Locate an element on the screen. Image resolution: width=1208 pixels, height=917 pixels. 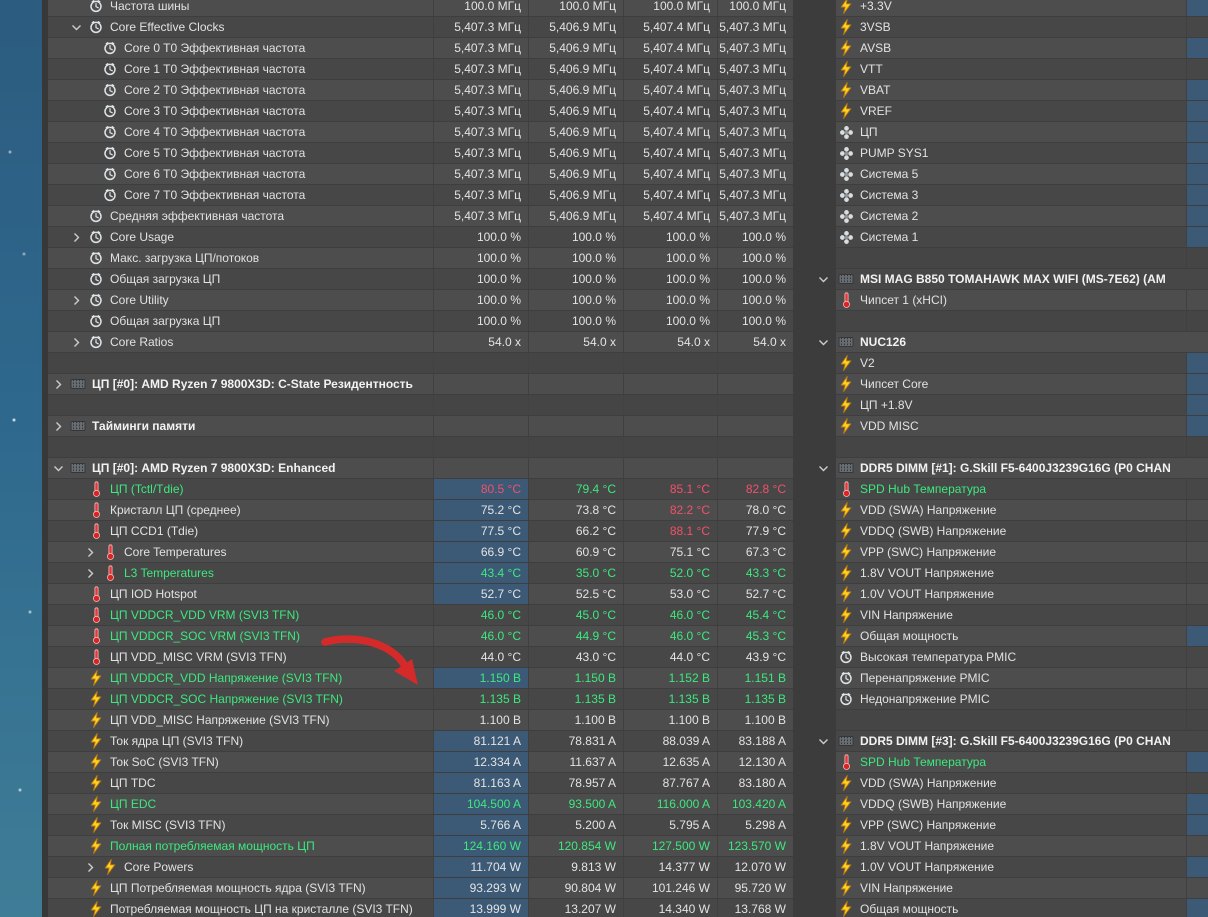
sensor-row: ЦП TDC 81.163 A 78.957 A 87.767 A 83.180 A is located at coordinates (420, 783).